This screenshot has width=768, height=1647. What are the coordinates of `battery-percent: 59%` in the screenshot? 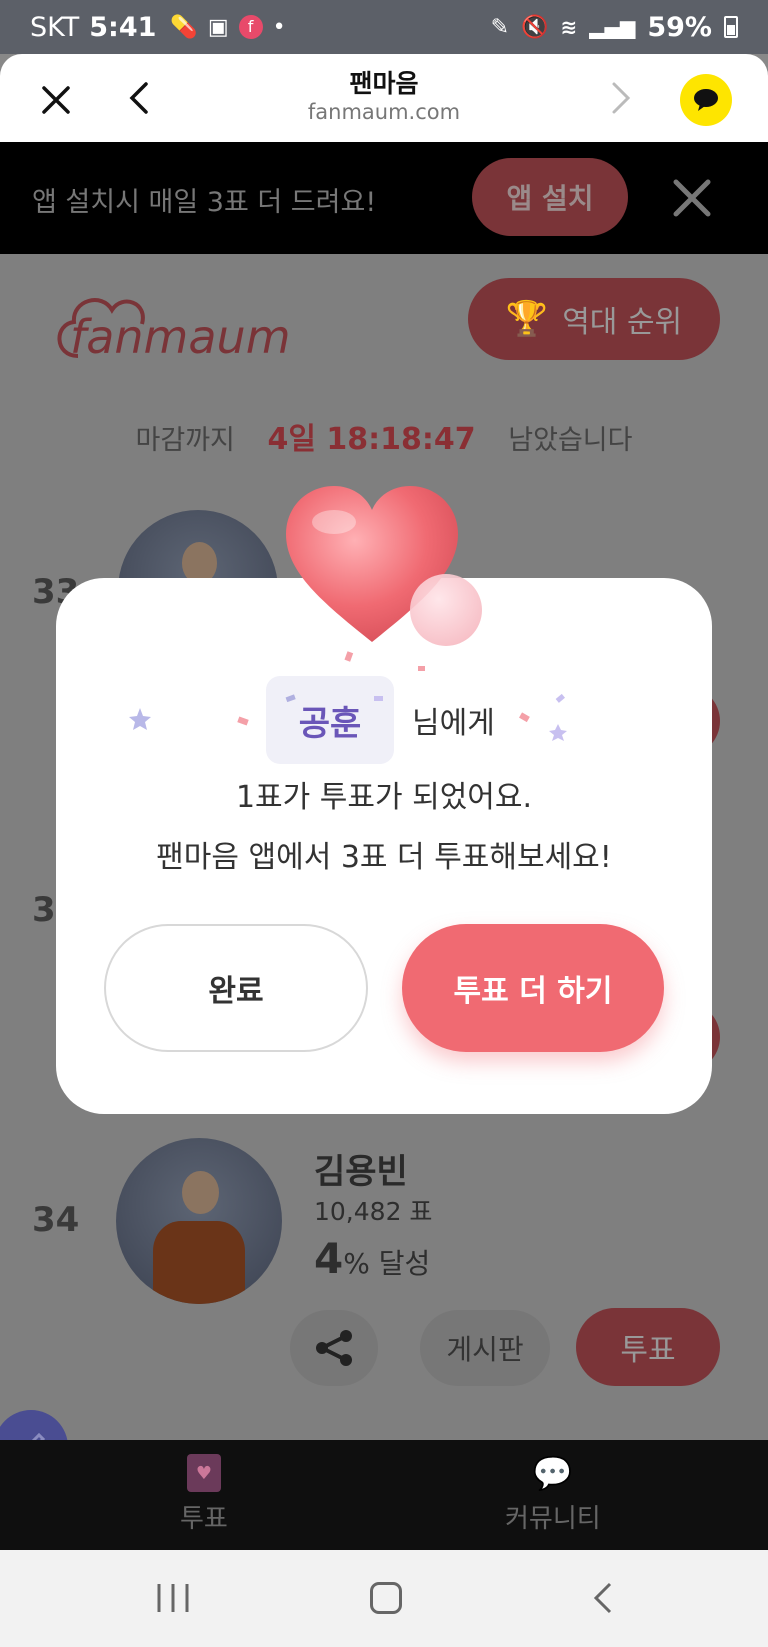 It's located at (679, 27).